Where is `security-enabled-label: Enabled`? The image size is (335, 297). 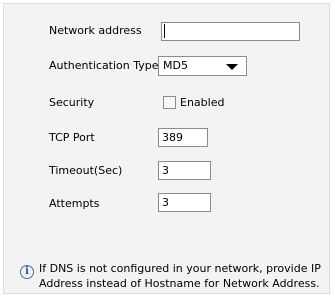
security-enabled-label: Enabled is located at coordinates (202, 103).